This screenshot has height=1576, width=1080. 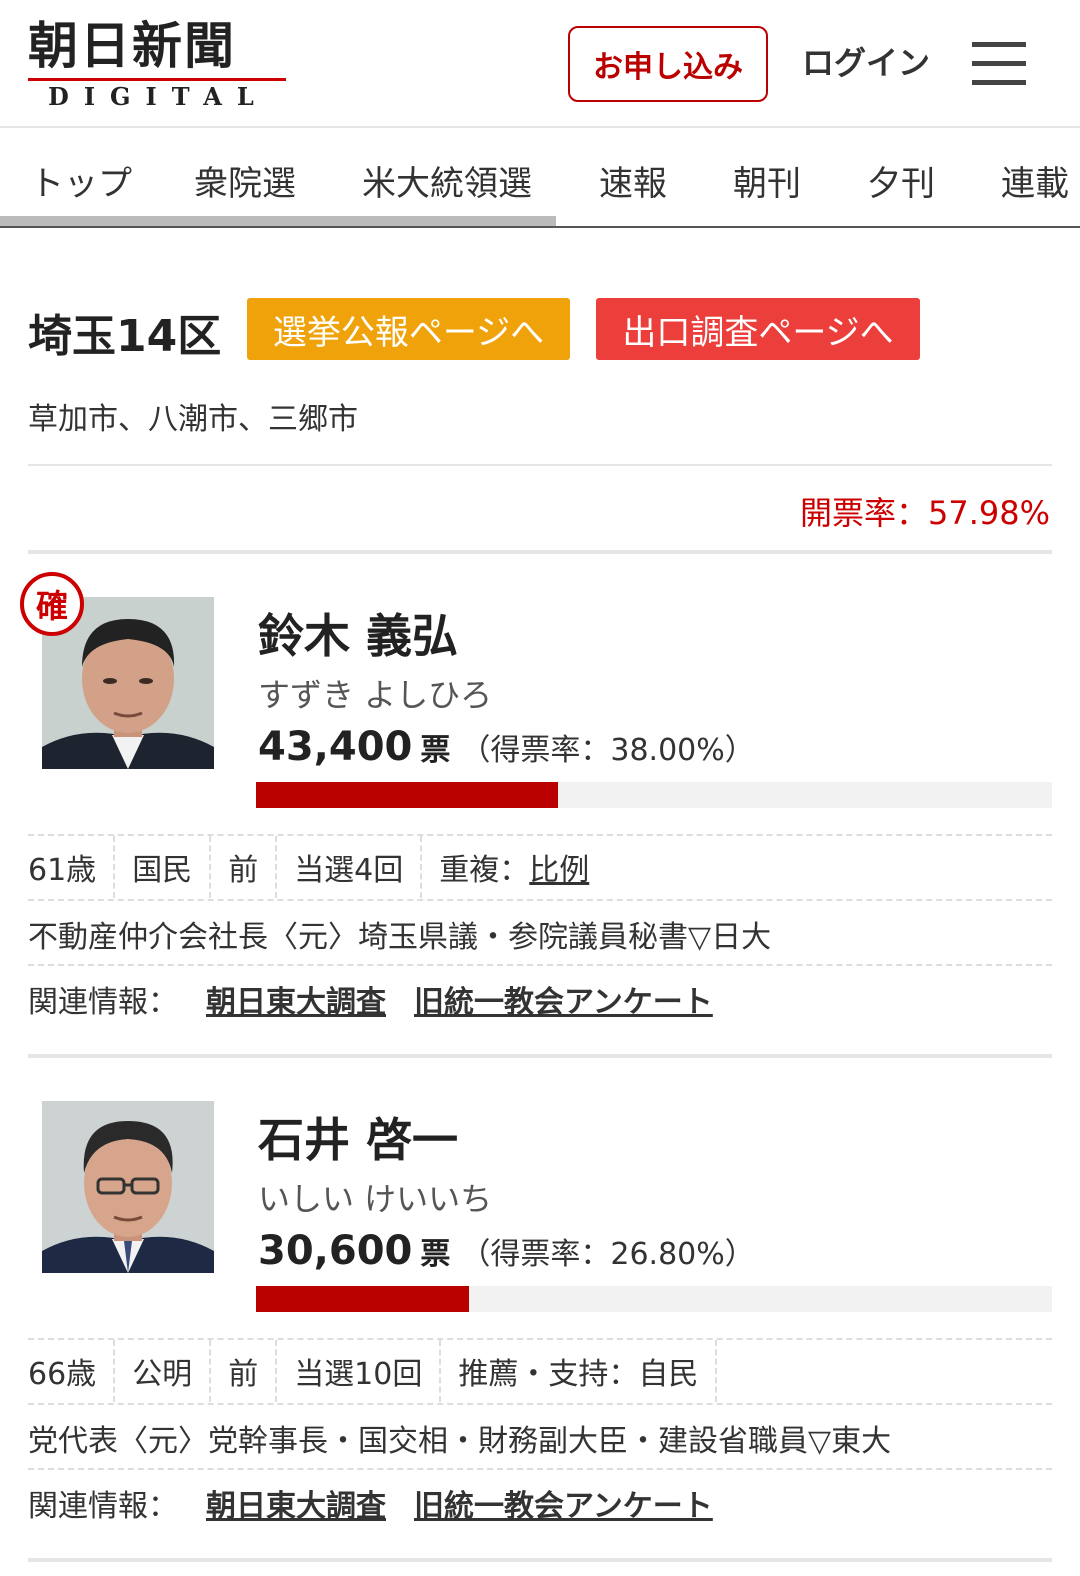 I want to click on vote-number: 30,600, so click(x=335, y=1251).